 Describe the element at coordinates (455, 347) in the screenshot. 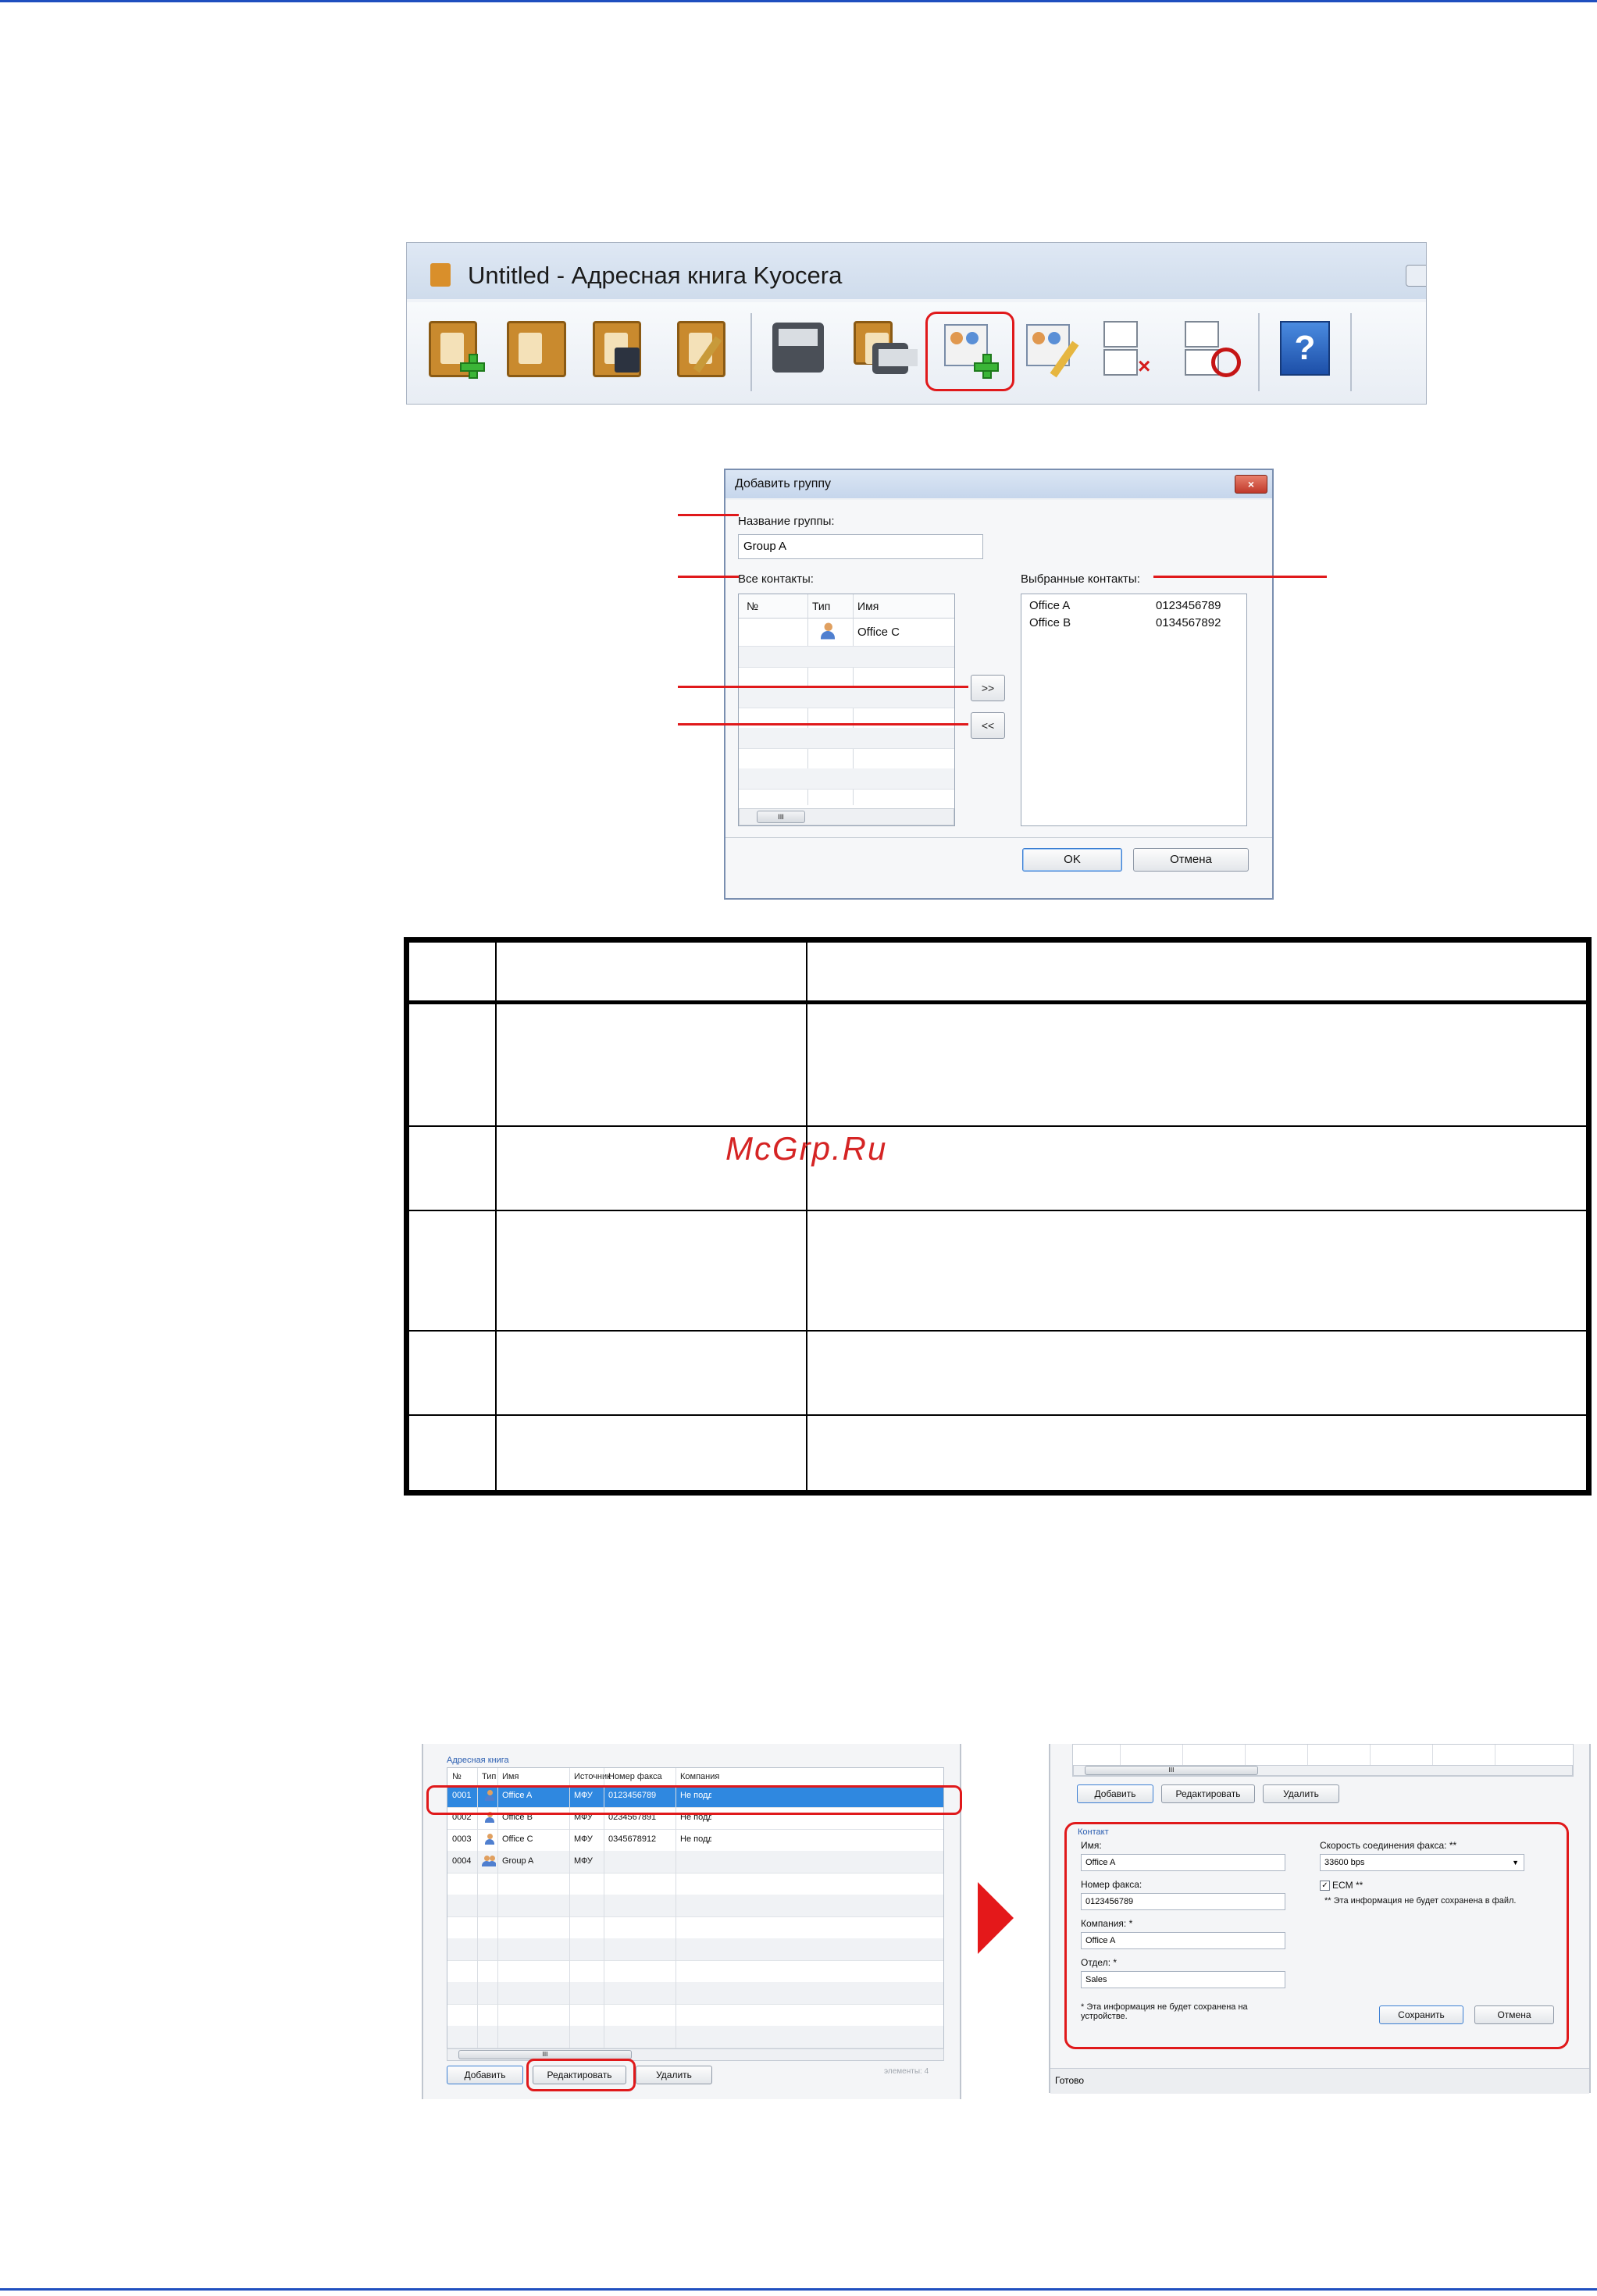

I see `add-contact-book-icon` at that location.